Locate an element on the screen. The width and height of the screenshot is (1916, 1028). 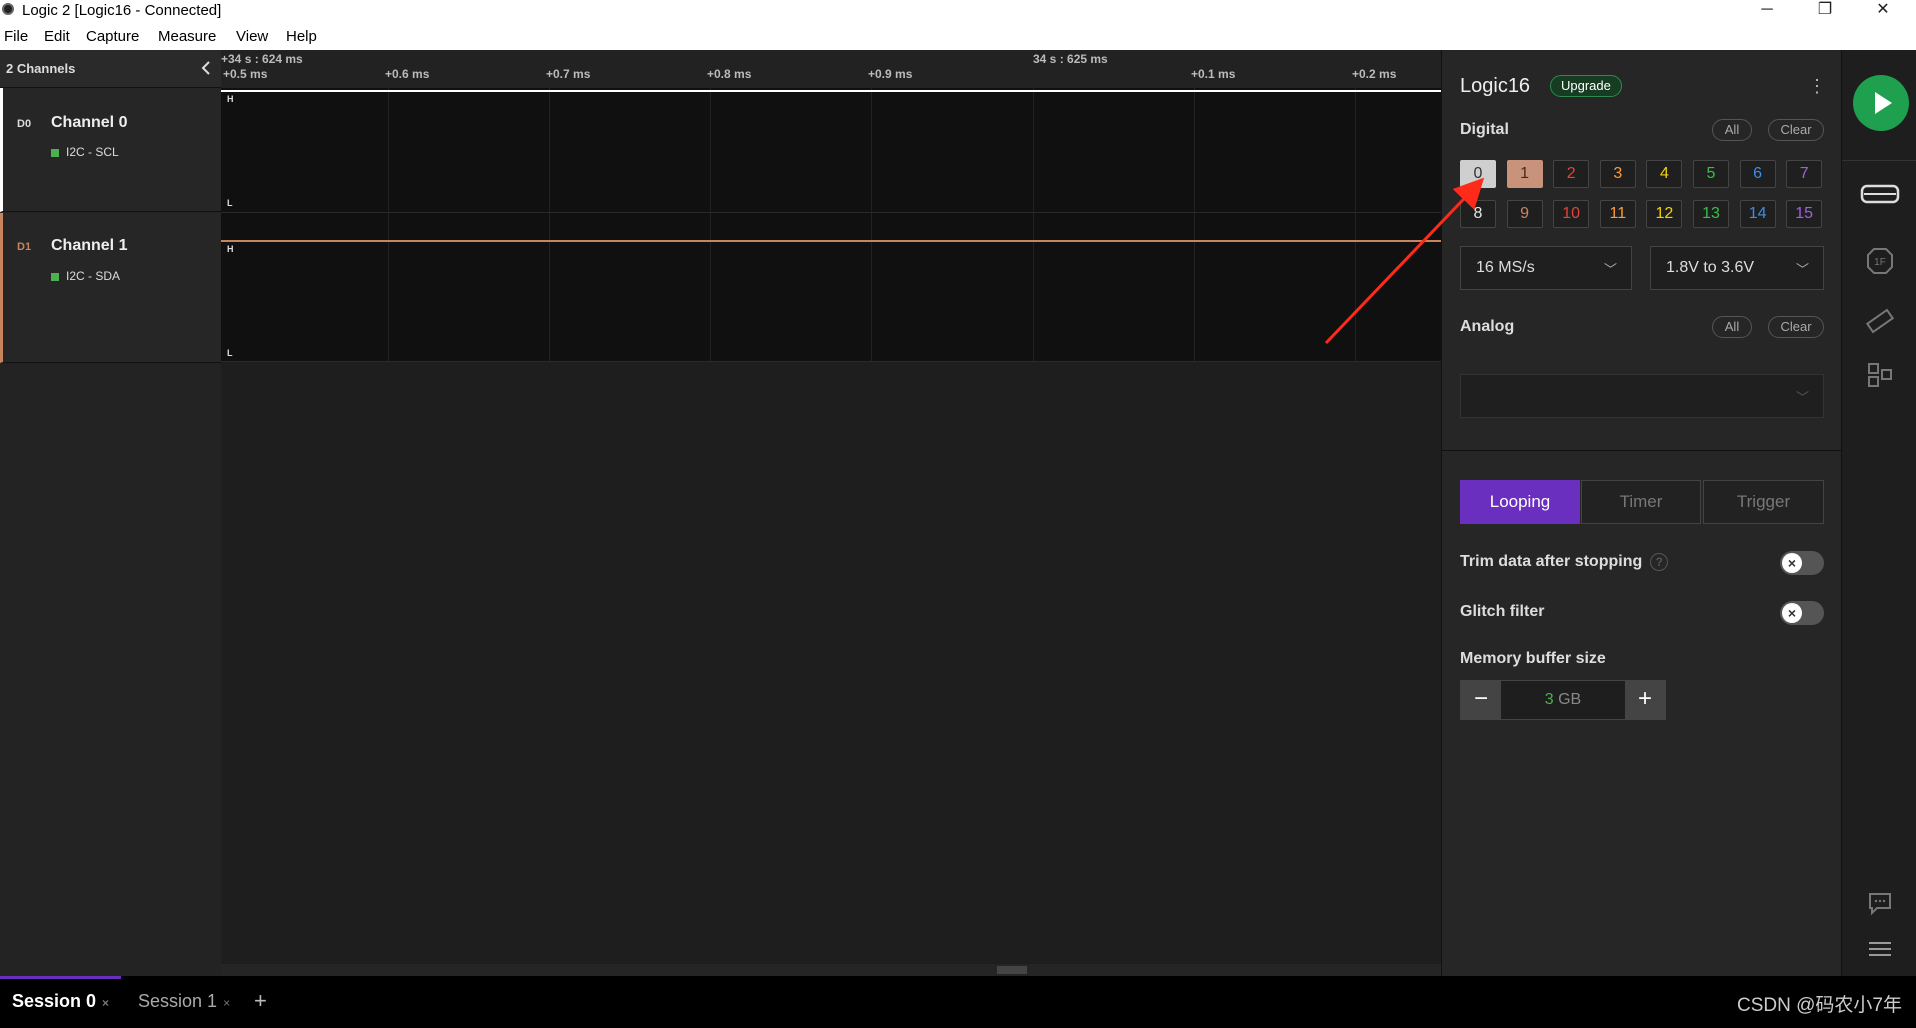
menu-edit: Edit is located at coordinates (57, 36).